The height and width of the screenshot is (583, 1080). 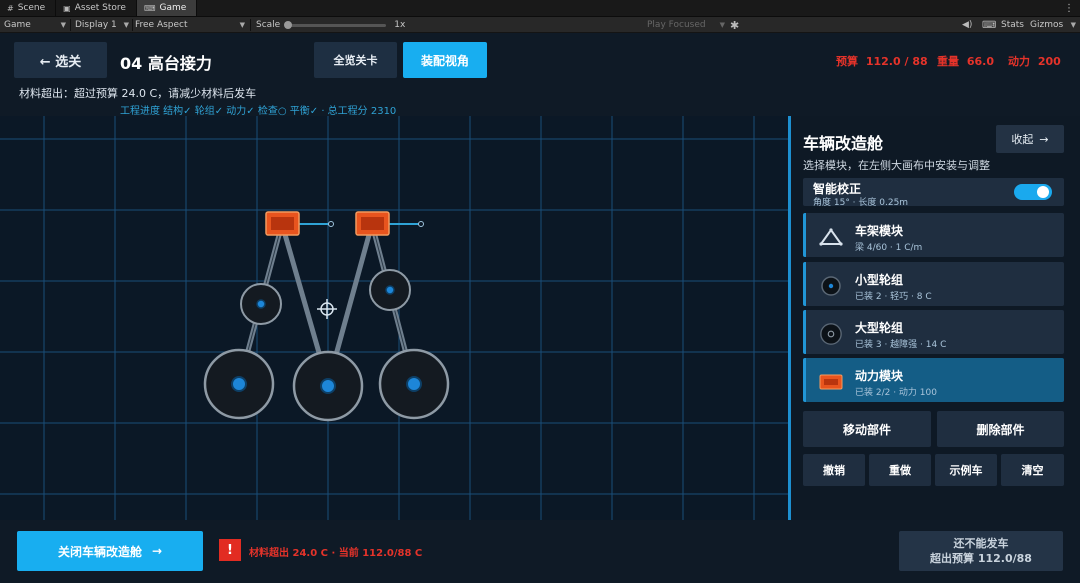 I want to click on view-dropdown-label: Game, so click(x=17, y=25).